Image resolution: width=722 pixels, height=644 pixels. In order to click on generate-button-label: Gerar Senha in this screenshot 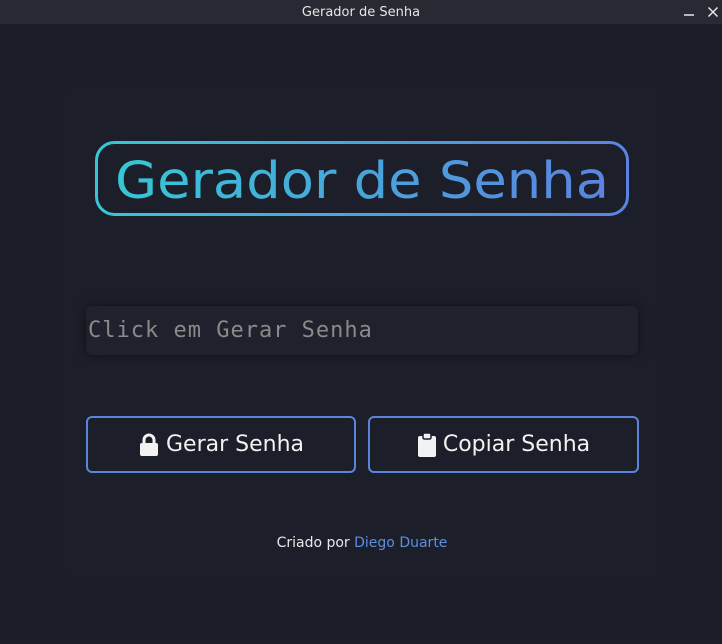, I will do `click(234, 444)`.